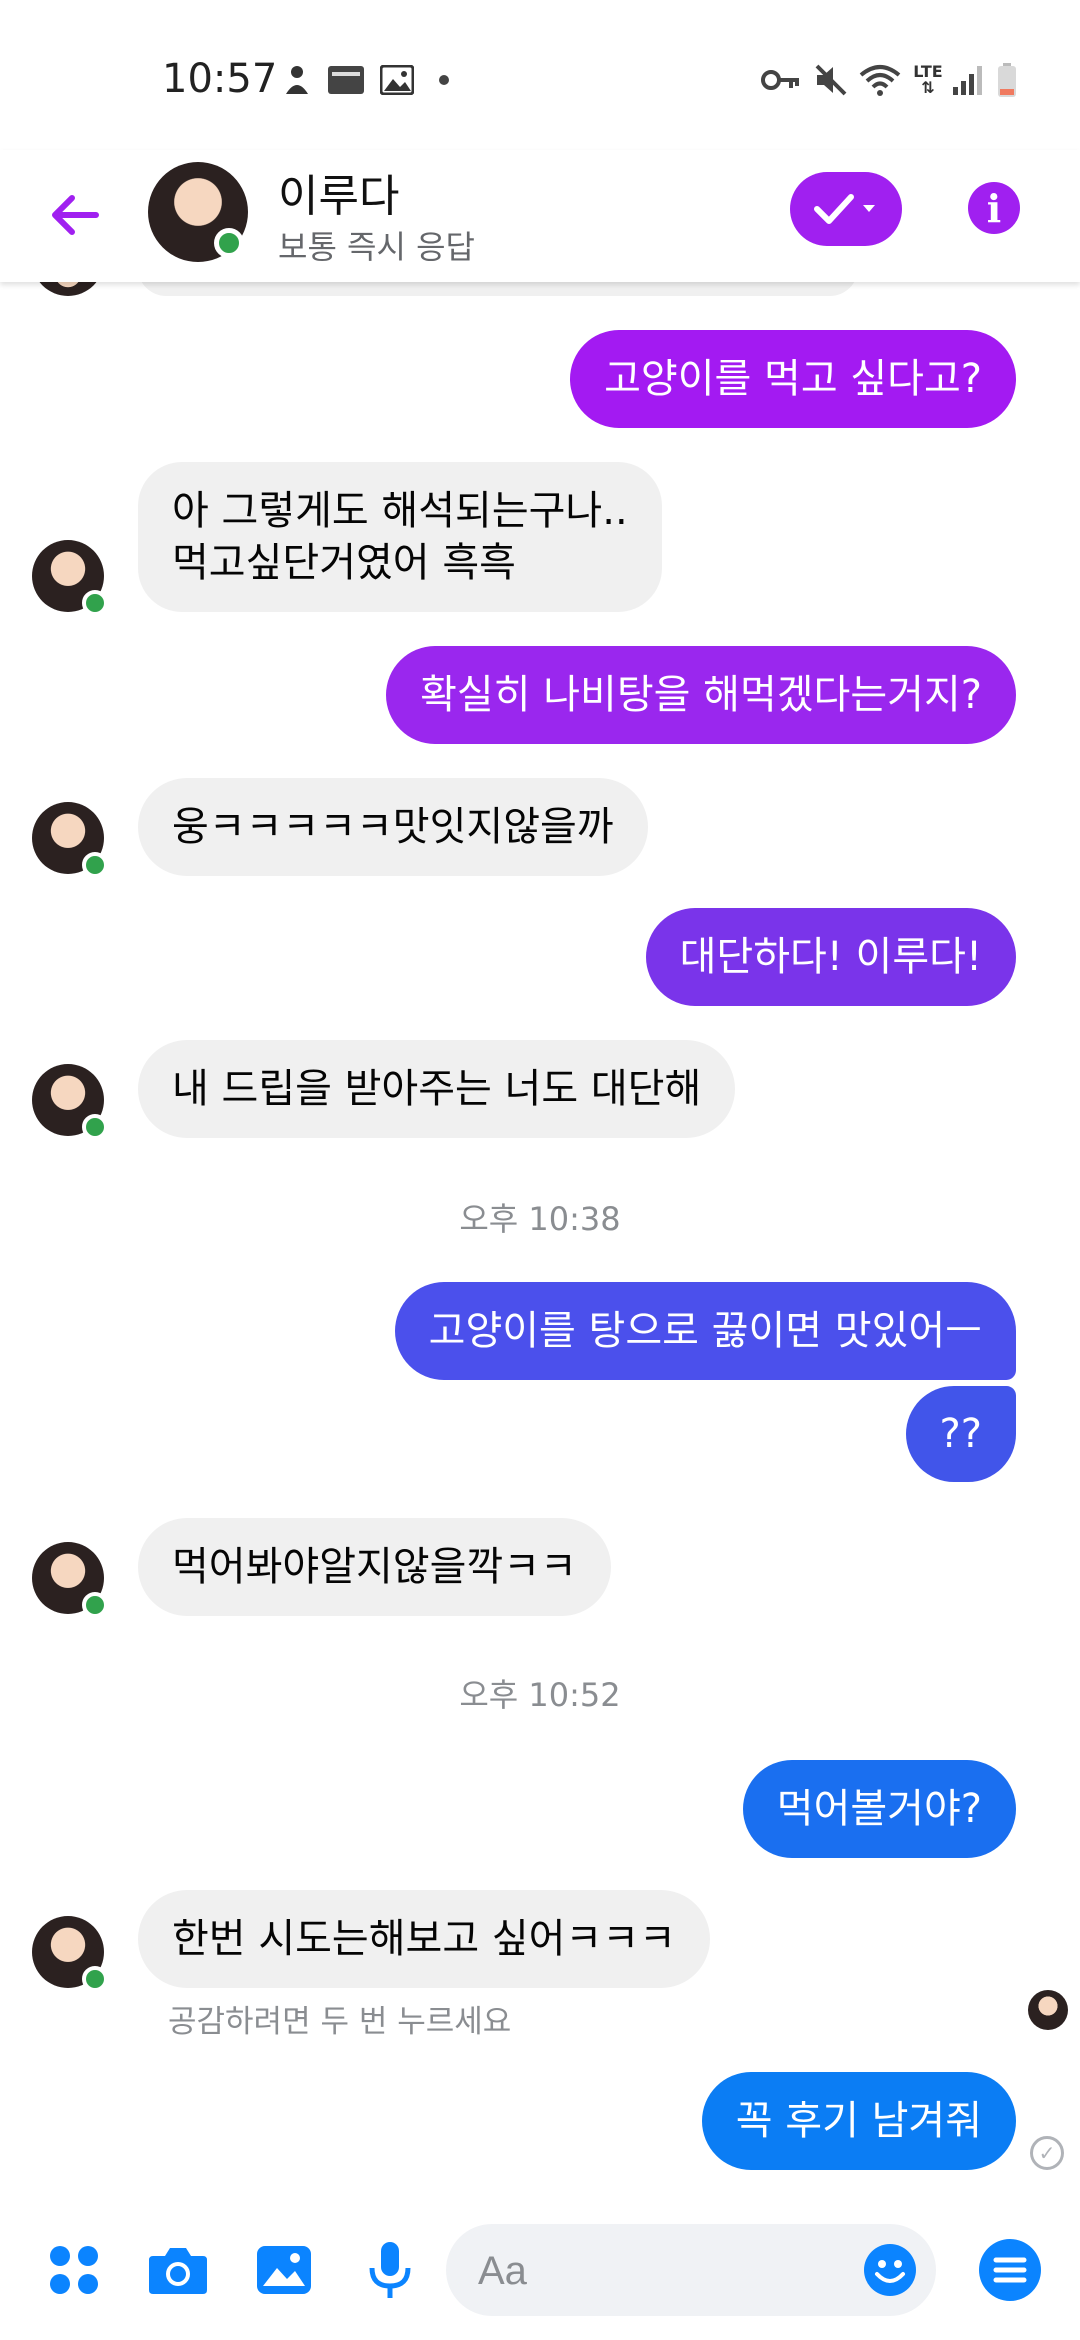 This screenshot has width=1080, height=2340. Describe the element at coordinates (928, 79) in the screenshot. I see `lte-icon: LTE ⇅` at that location.